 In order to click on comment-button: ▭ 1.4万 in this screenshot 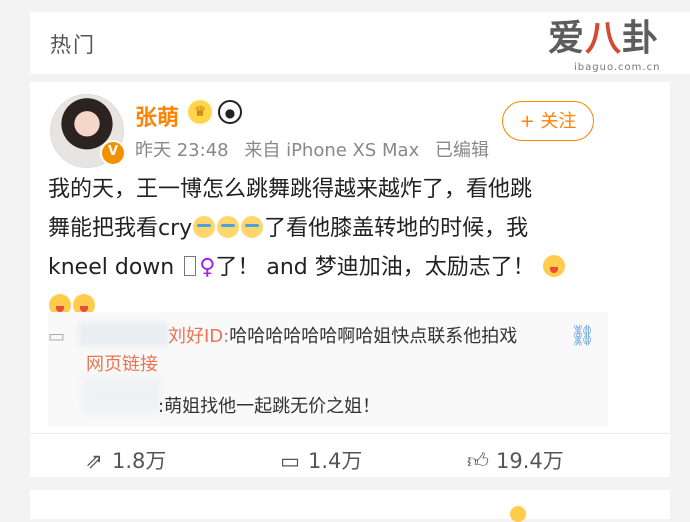, I will do `click(320, 460)`.